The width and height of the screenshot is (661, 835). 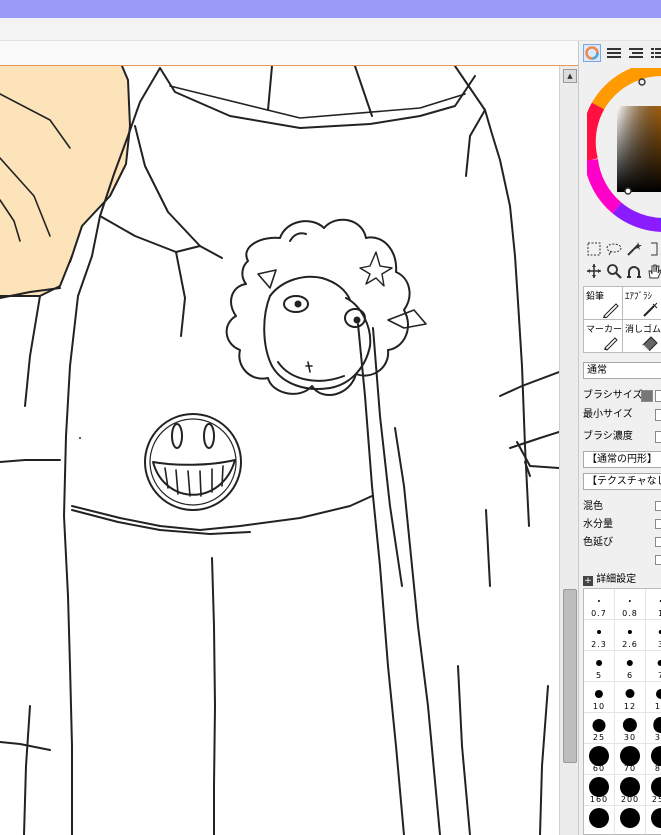 I want to click on lasso-icon, so click(x=614, y=249).